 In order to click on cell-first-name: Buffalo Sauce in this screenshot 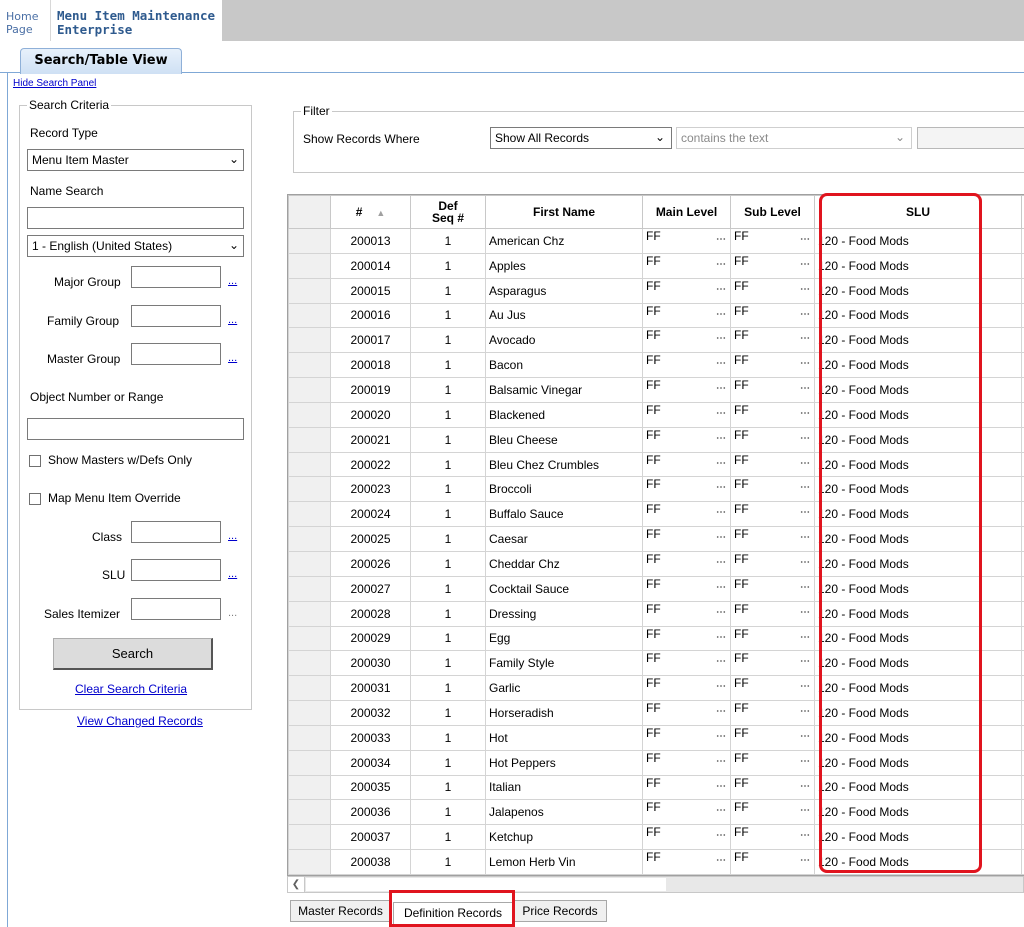, I will do `click(564, 514)`.